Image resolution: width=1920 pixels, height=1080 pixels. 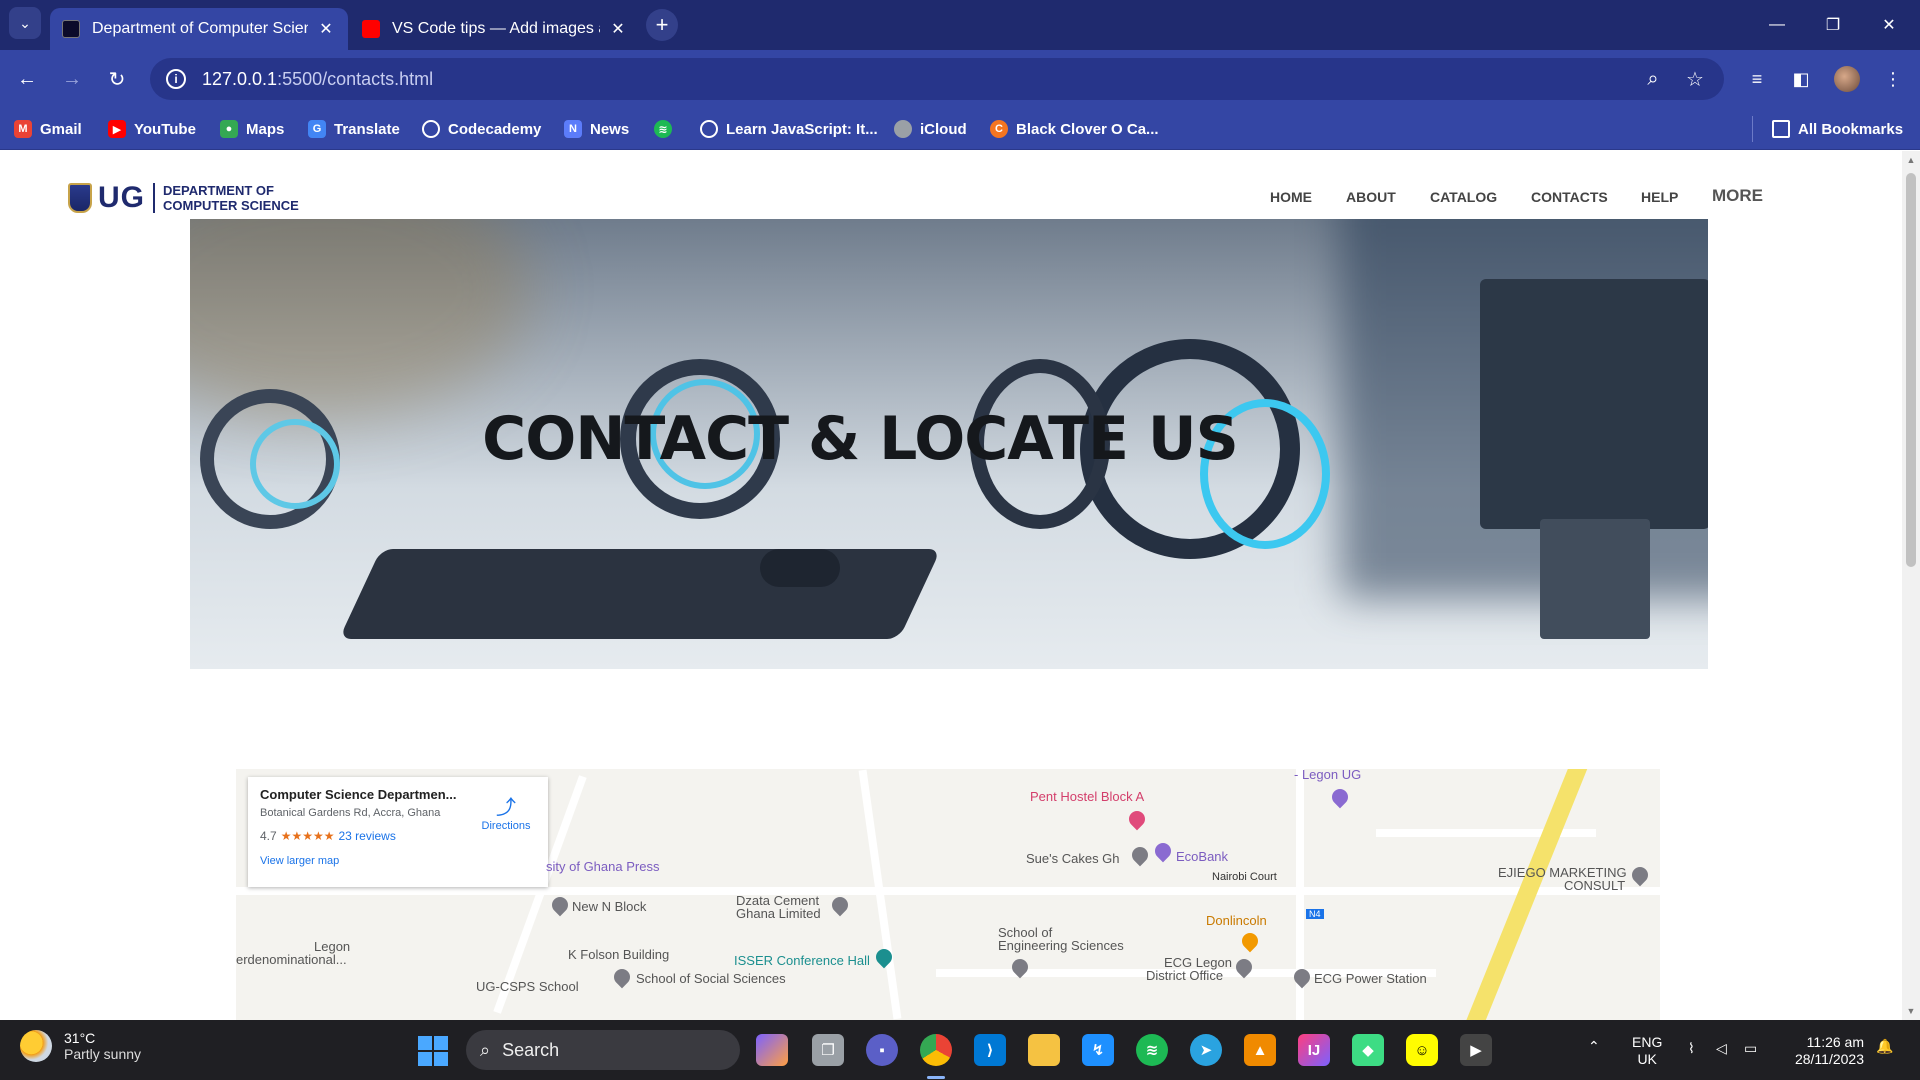 I want to click on close-window-button: ✕, so click(x=1889, y=25).